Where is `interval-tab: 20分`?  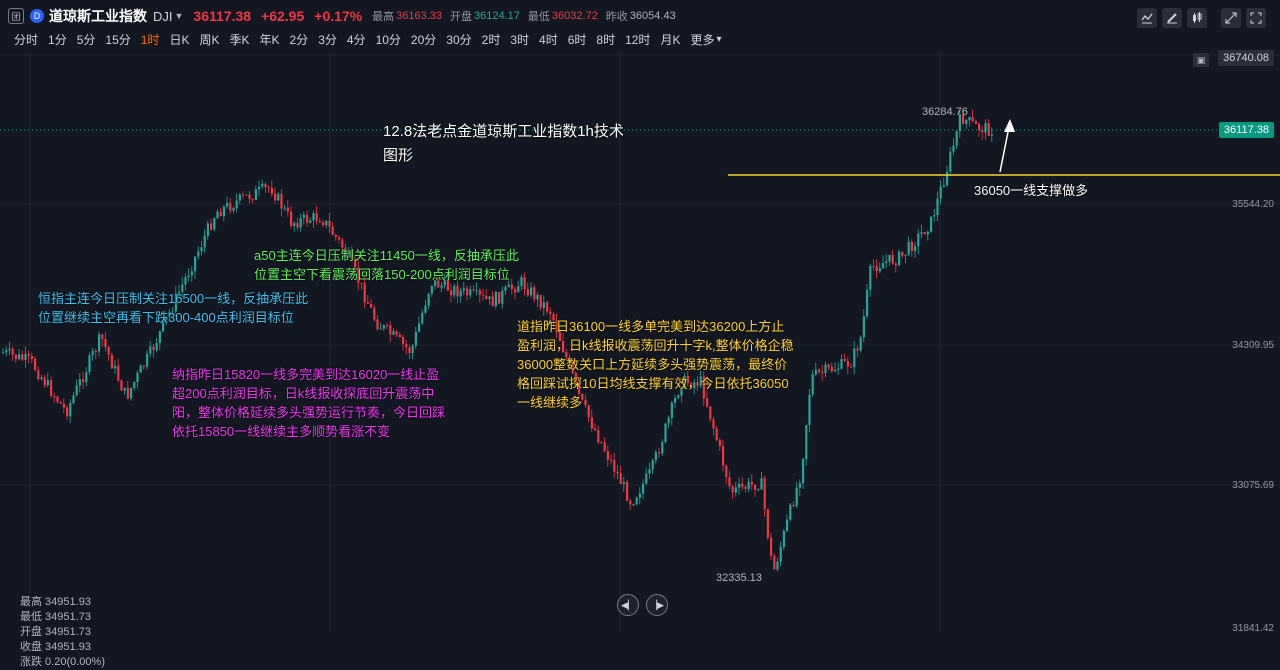
interval-tab: 20分 is located at coordinates (423, 39).